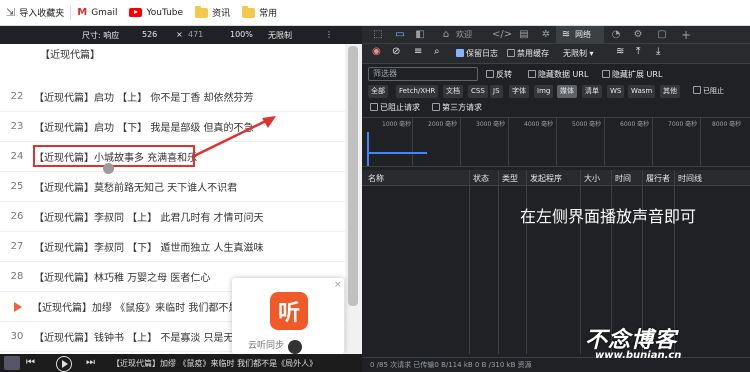 The width and height of the screenshot is (750, 372). What do you see at coordinates (195, 34) in the screenshot?
I see `device-height-input: 471` at bounding box center [195, 34].